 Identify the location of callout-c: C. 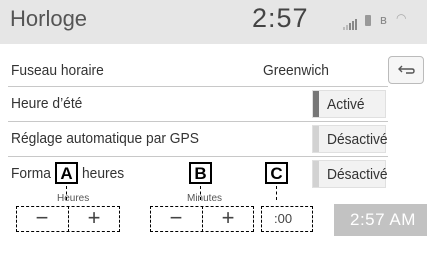
(276, 173).